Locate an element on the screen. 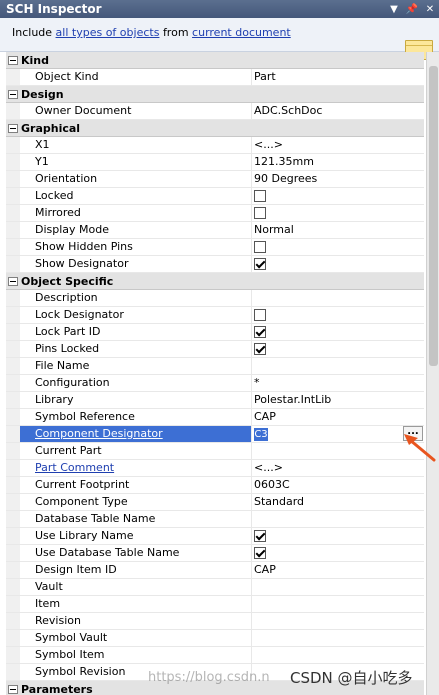 Image resolution: width=439 pixels, height=695 pixels. property-value: 90 Degrees is located at coordinates (338, 179).